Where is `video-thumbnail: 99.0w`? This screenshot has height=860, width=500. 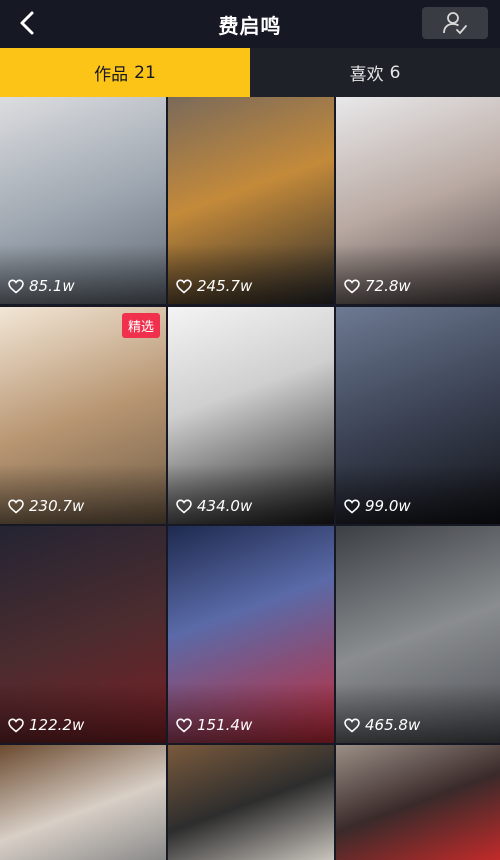 video-thumbnail: 99.0w is located at coordinates (418, 415).